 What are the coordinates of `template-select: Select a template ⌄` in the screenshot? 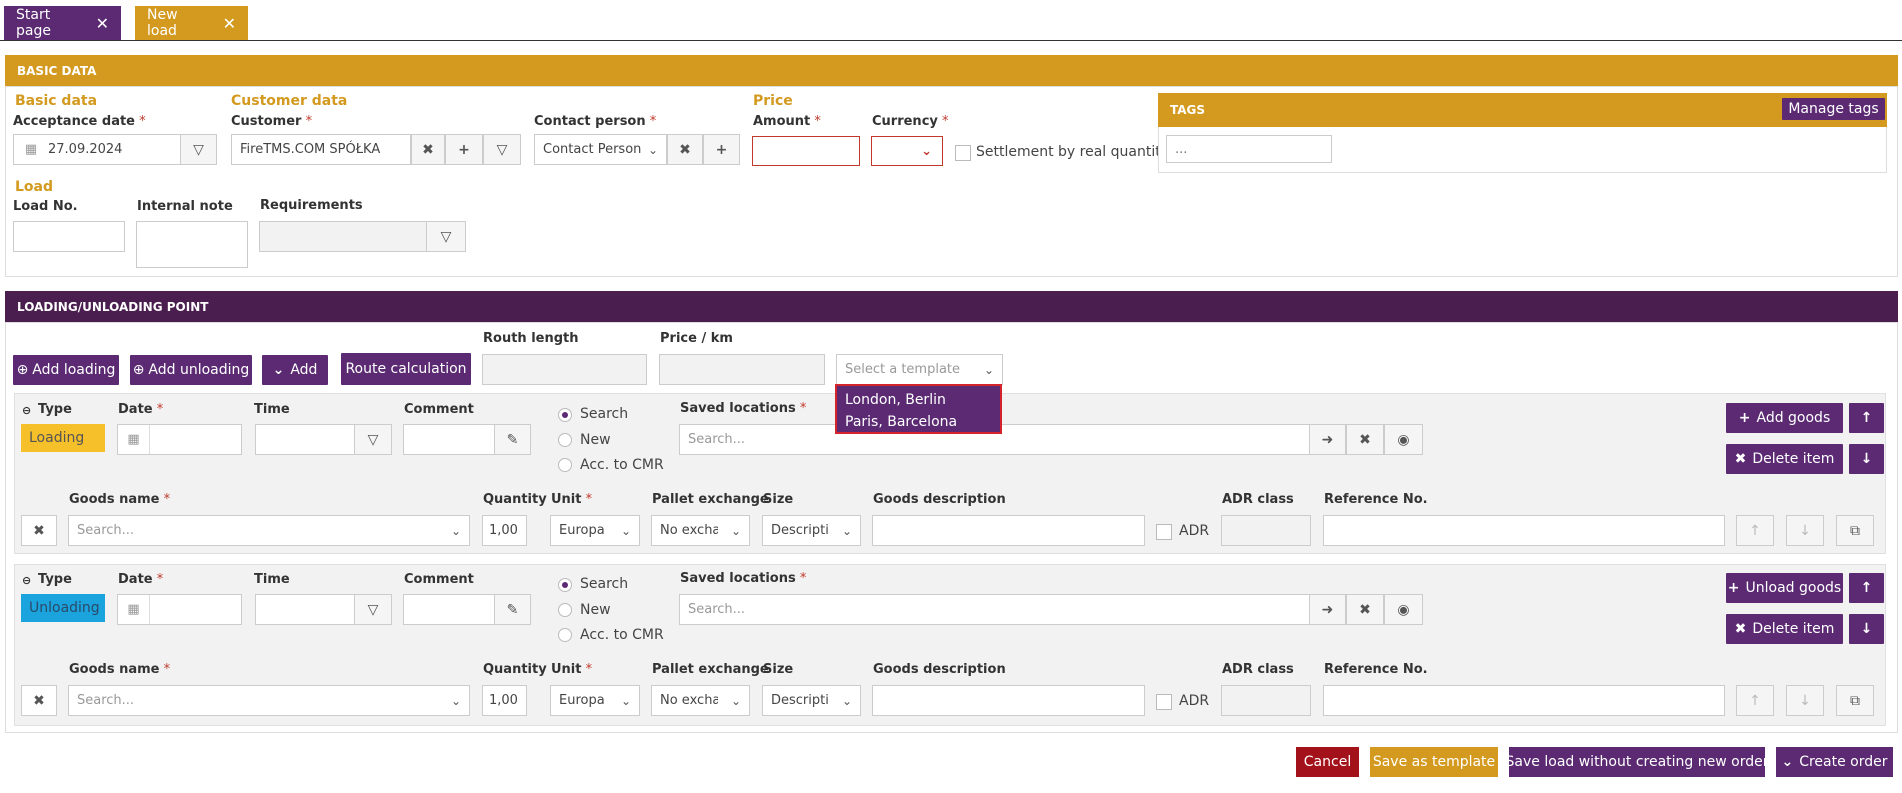 It's located at (919, 369).